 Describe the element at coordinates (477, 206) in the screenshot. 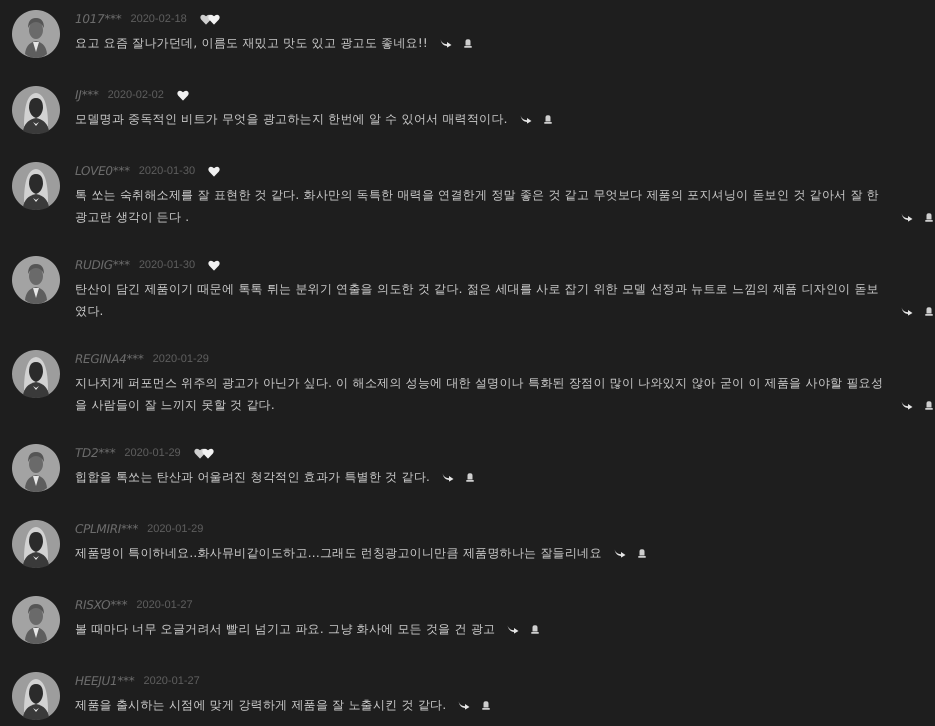

I see `comment-text: 톡 쏘는 숙취해소제를 잘 표현한 것 같다. 화사만의 독특한 매력을 연결한게 정말 좋은 것 같고 무엇보다 제품의 포지셔닝이 돋보인 것 같아서 잘 한 광고란 생각이 든다 .` at that location.